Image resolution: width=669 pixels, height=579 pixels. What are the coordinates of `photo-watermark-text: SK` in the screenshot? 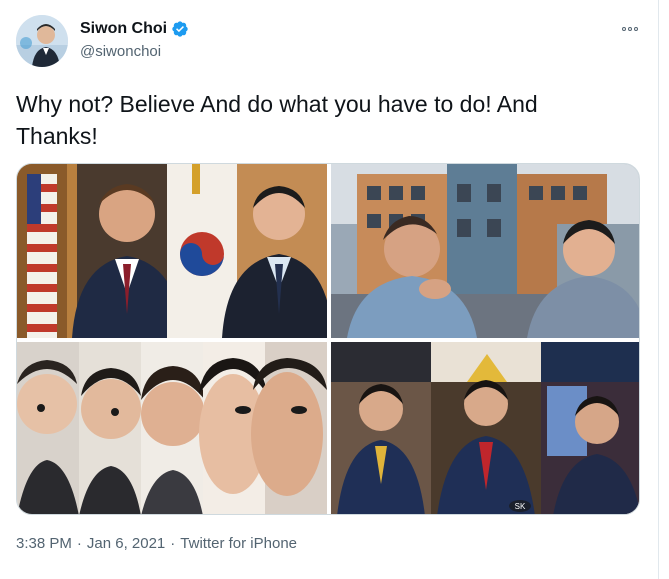 It's located at (520, 506).